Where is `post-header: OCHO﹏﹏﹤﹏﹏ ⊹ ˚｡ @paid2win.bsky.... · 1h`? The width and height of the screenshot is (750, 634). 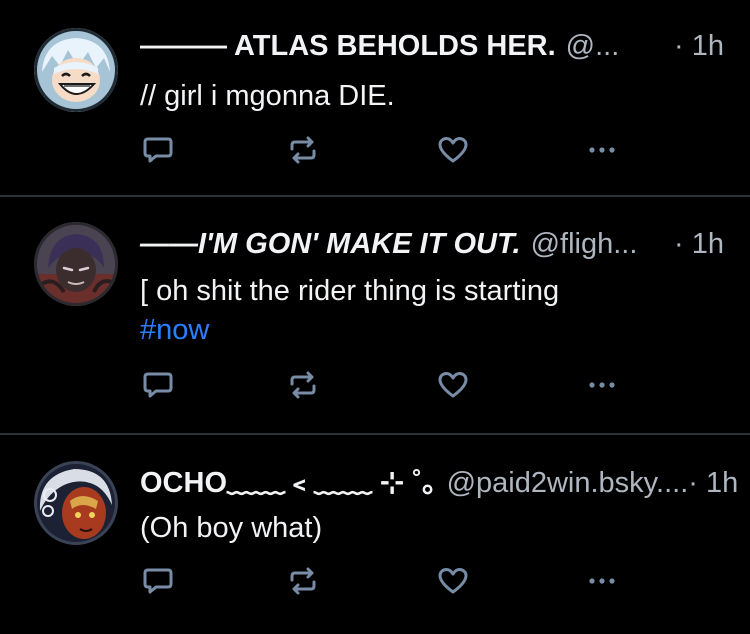
post-header: OCHO﹏﹏﹤﹏﹏ ⊹ ˚｡ @paid2win.bsky.... · 1h is located at coordinates (439, 483).